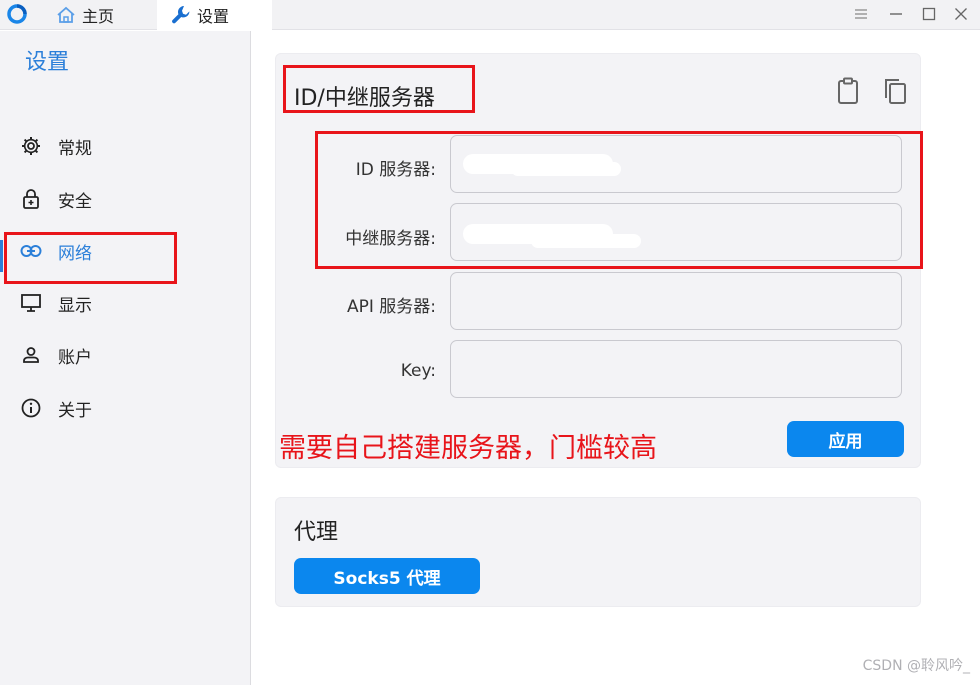  What do you see at coordinates (118, 199) in the screenshot?
I see `sidebar-item-security: 安全` at bounding box center [118, 199].